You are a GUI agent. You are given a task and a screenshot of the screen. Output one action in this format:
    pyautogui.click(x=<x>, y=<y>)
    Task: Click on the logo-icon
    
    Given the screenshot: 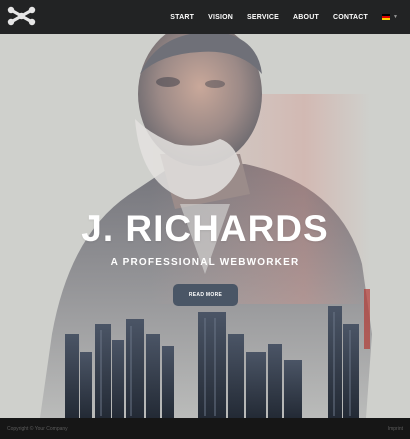 What is the action you would take?
    pyautogui.click(x=21, y=16)
    